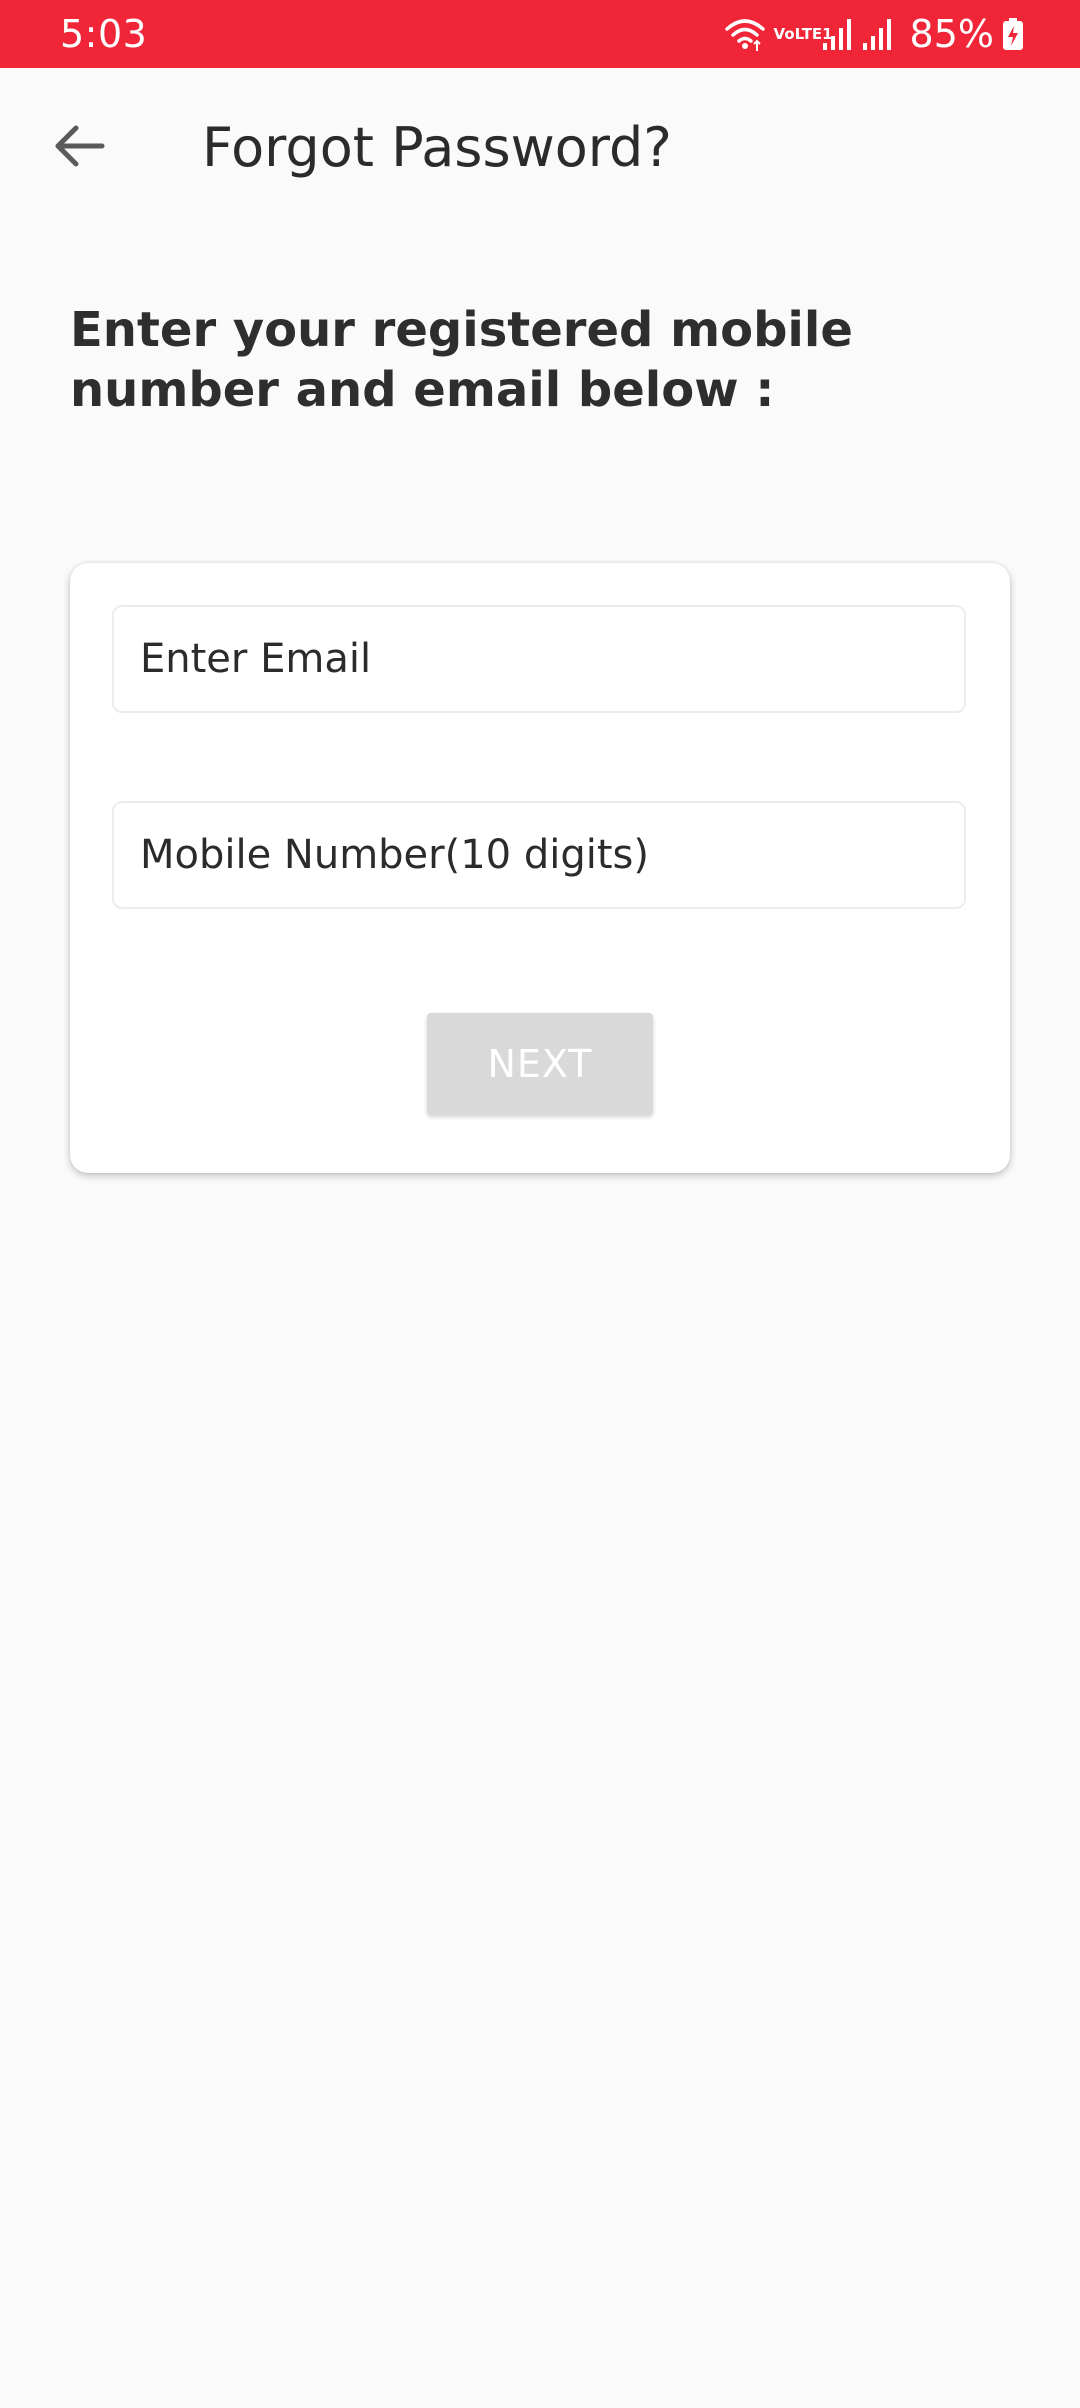 The image size is (1080, 2408). I want to click on email-input, so click(539, 659).